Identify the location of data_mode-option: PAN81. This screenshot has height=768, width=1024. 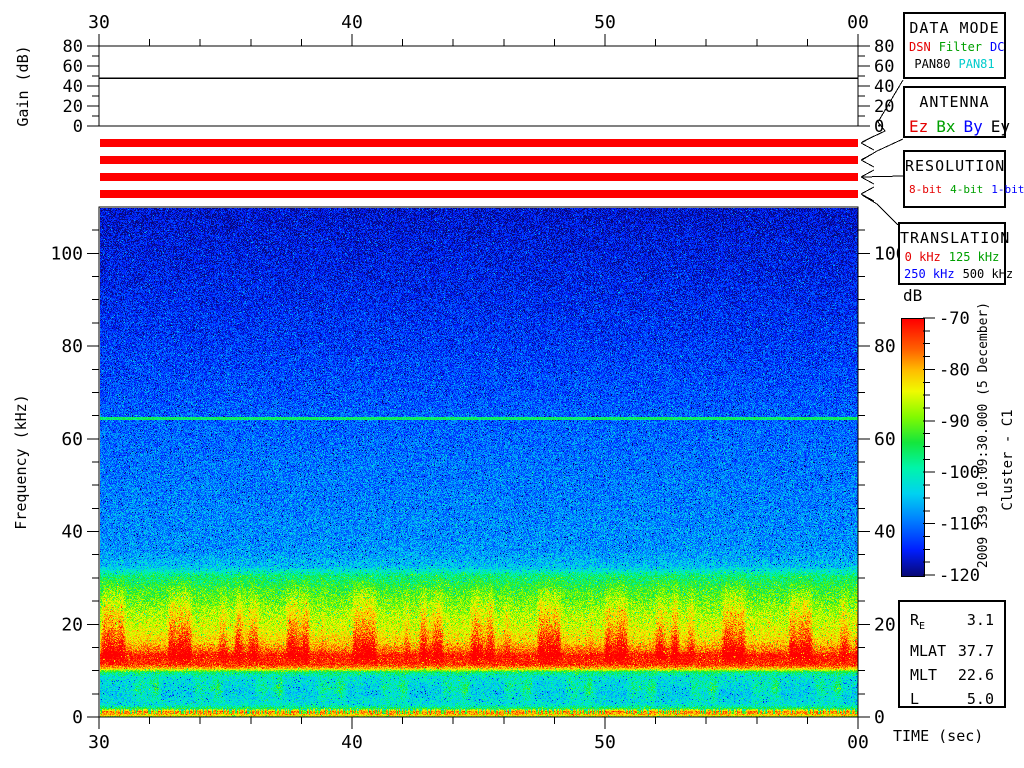
(976, 64).